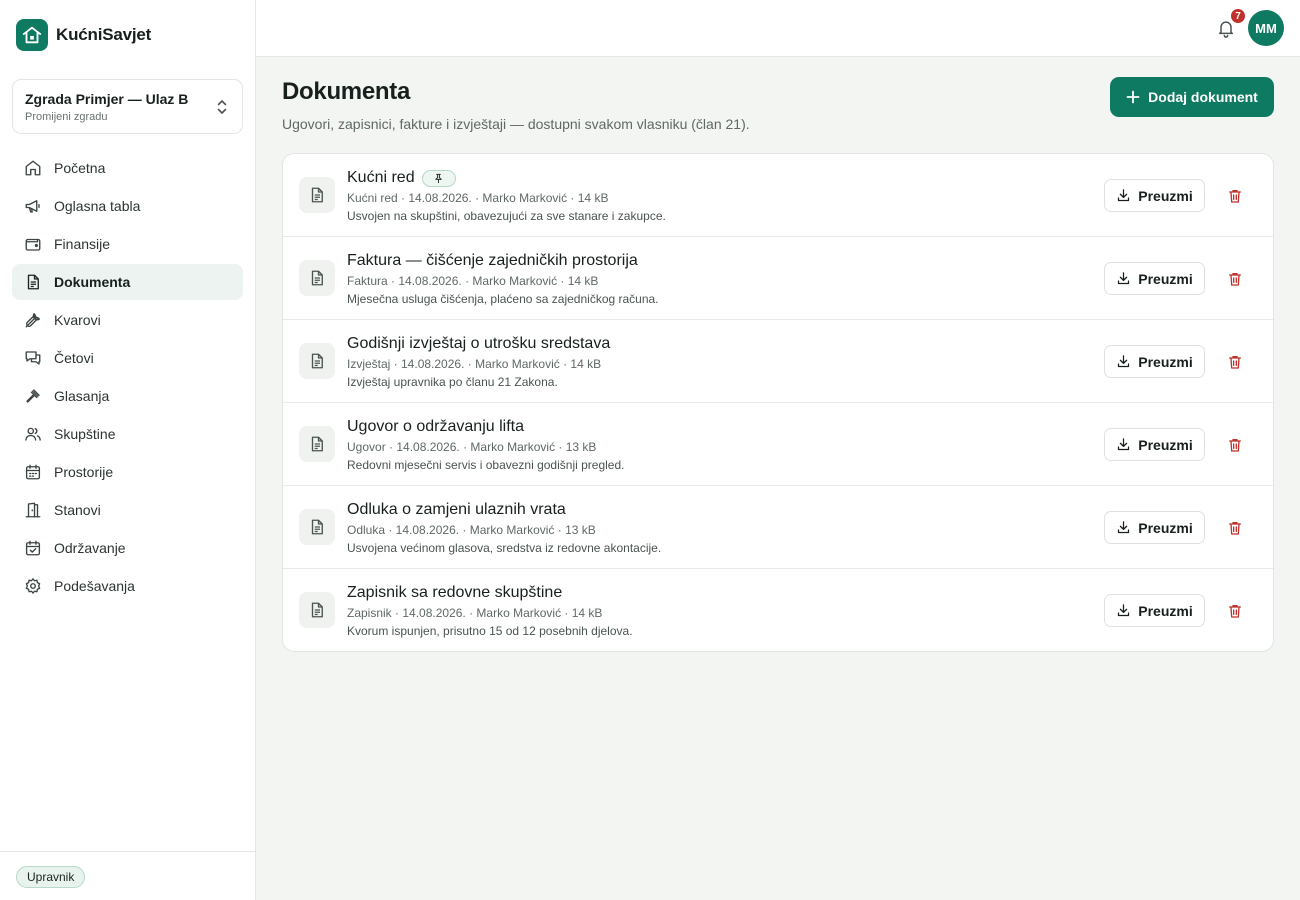  What do you see at coordinates (33, 586) in the screenshot?
I see `gear-icon` at bounding box center [33, 586].